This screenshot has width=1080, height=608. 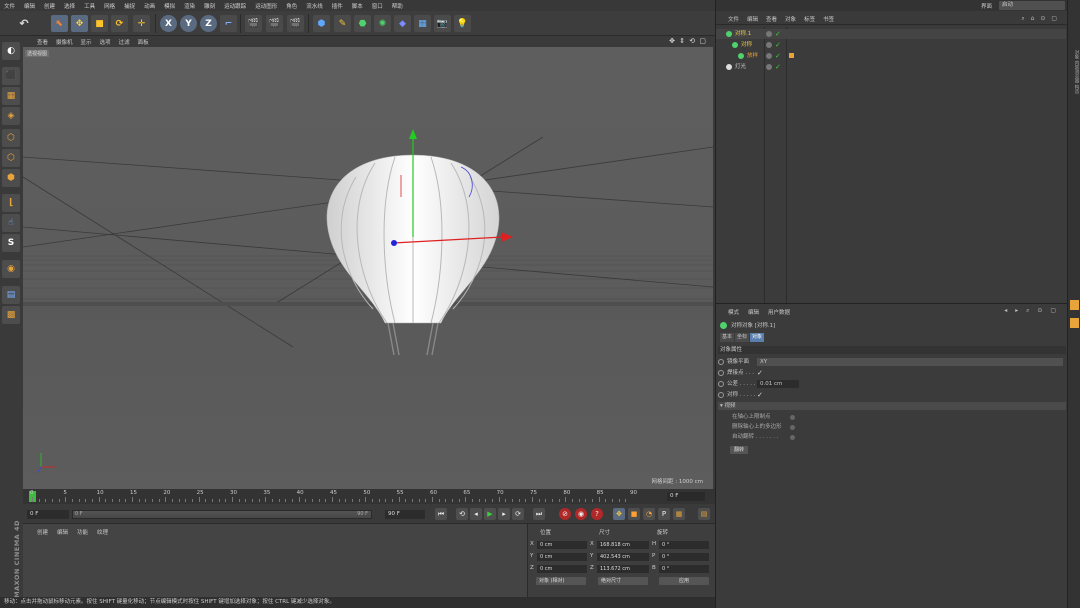 I want to click on object-manager-menu-item: 对象, so click(x=790, y=19).